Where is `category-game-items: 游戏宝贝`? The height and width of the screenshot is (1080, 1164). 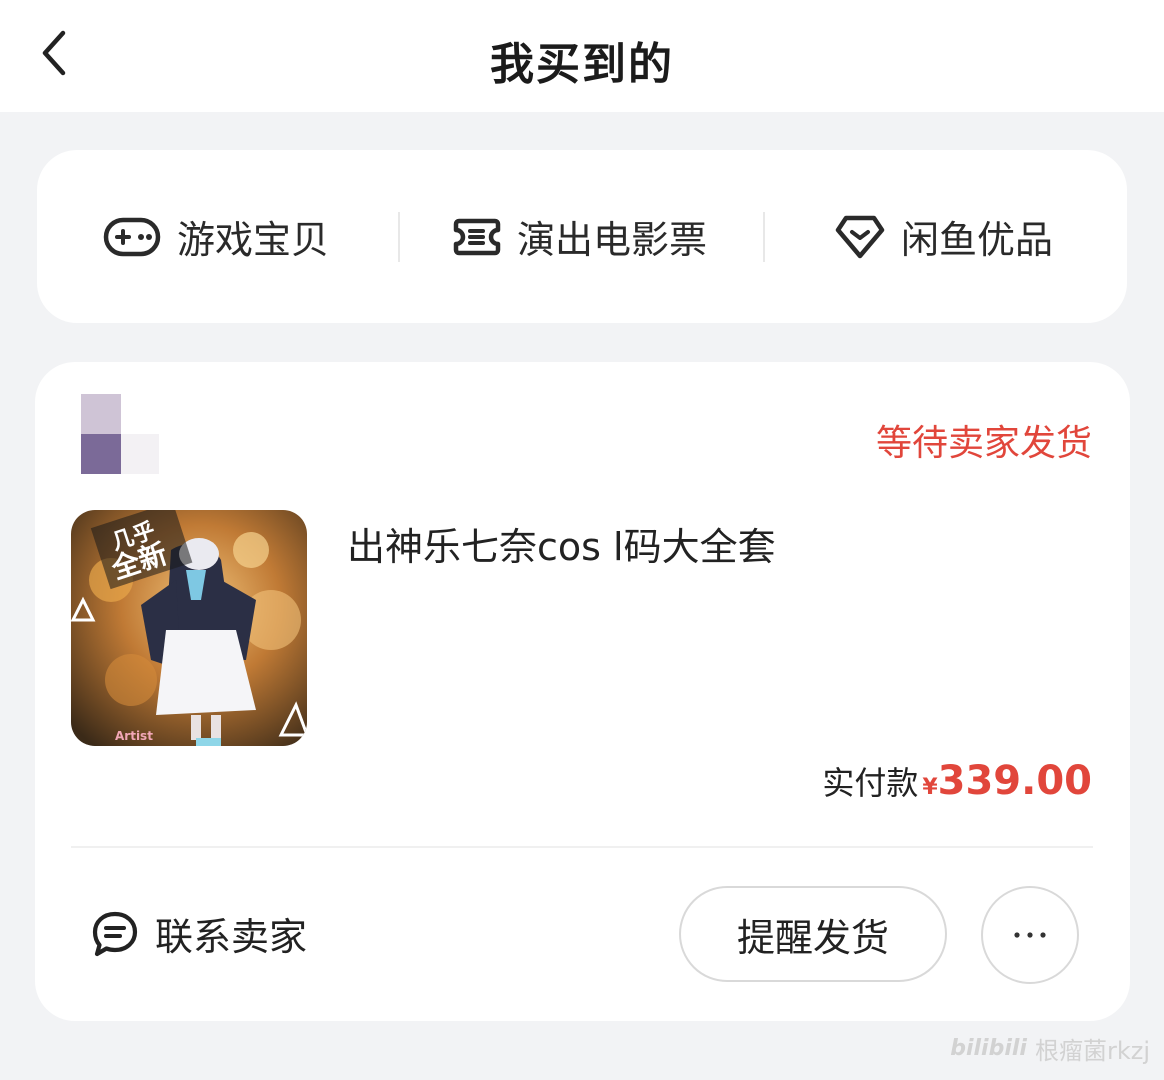 category-game-items: 游戏宝贝 is located at coordinates (216, 236).